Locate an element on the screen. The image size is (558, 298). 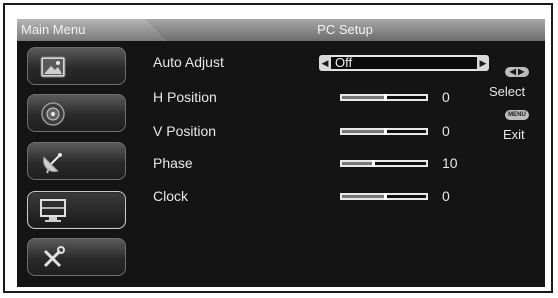
h-position-slider is located at coordinates (384, 97).